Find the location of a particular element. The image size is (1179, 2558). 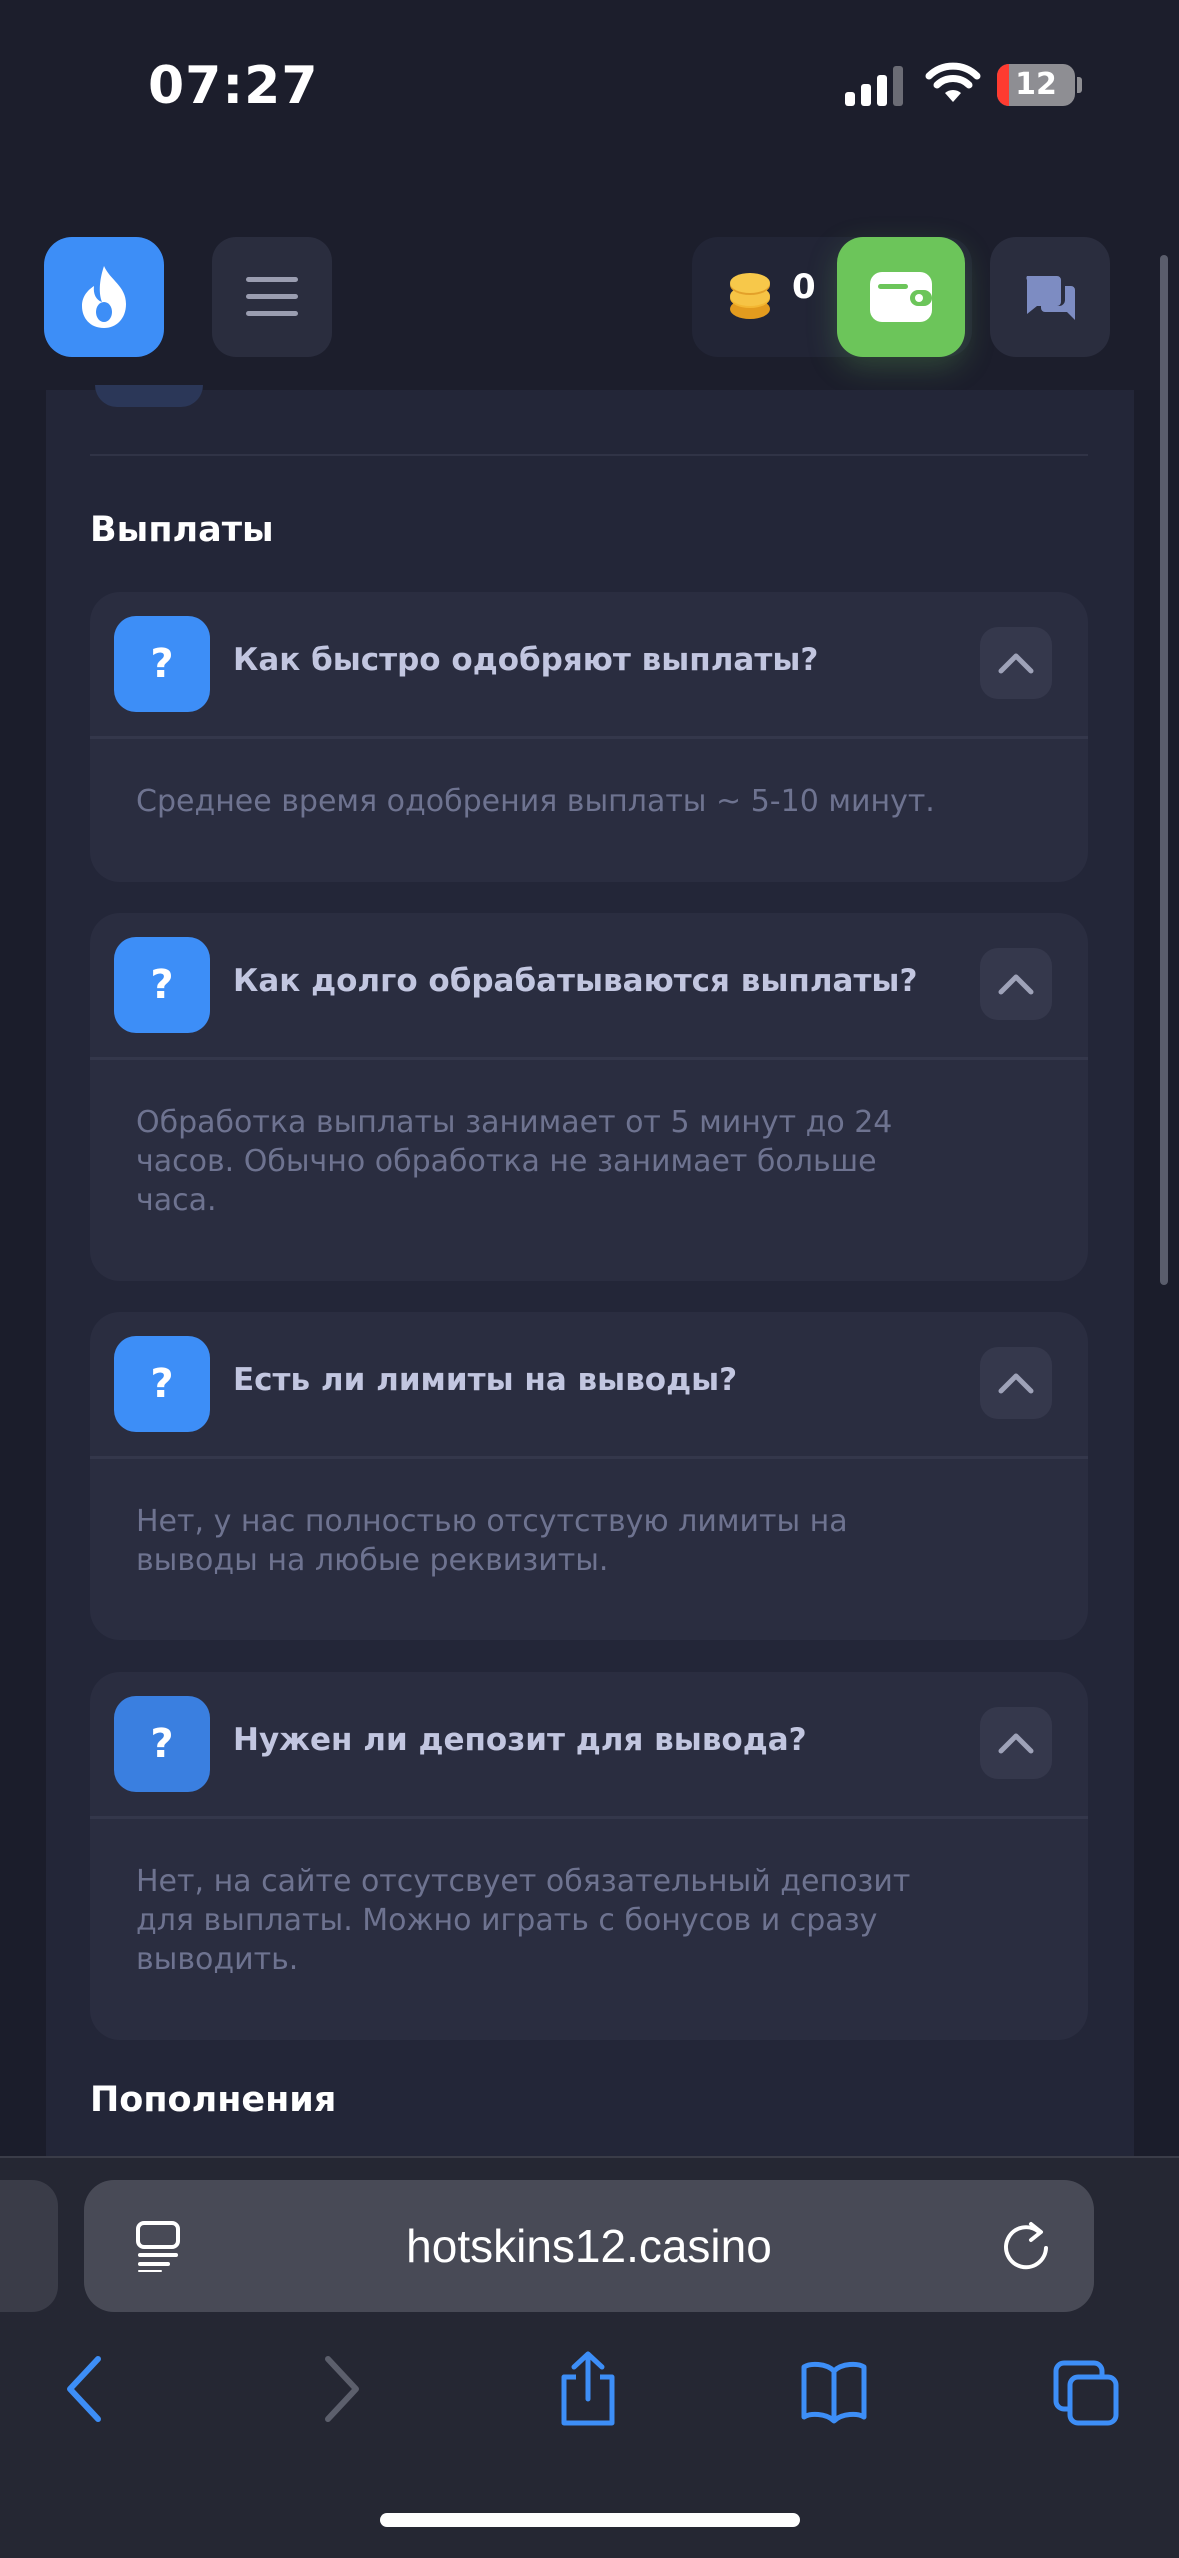

wallet-icon is located at coordinates (901, 297).